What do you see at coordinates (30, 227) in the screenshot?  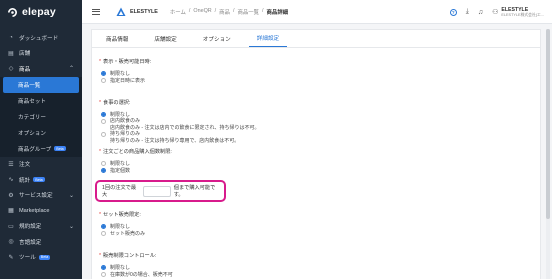 I see `sidebar-item-label: 規約設定` at bounding box center [30, 227].